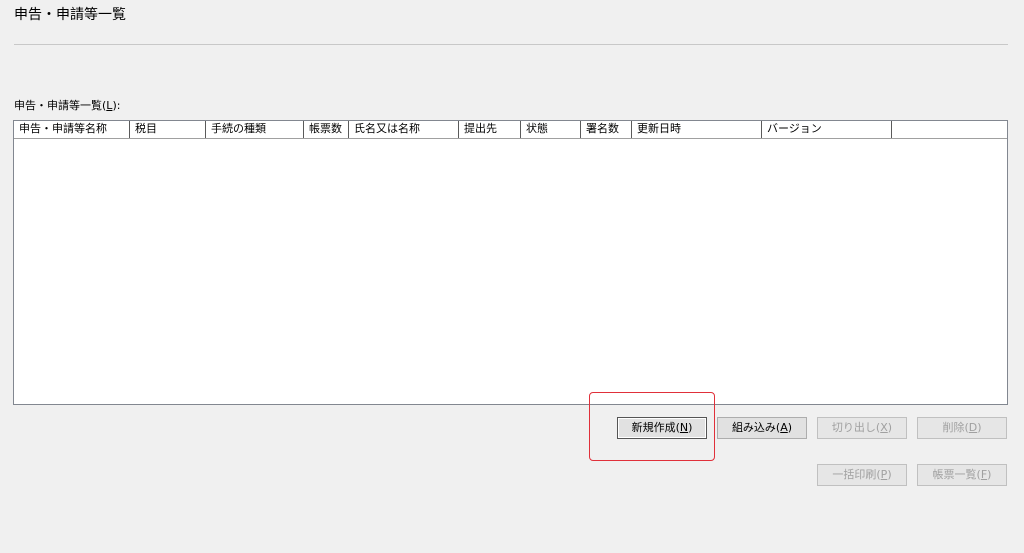  I want to click on list-label-suffix: ):, so click(116, 105).